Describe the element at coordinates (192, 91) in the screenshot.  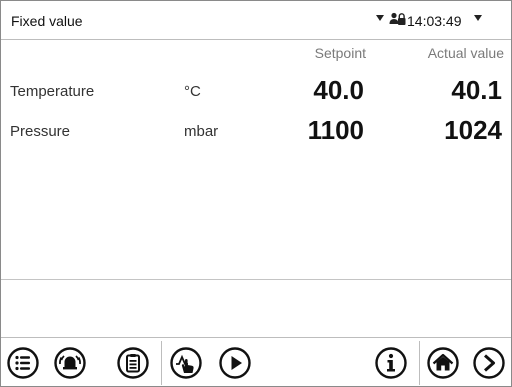
I see `temperature-unit: °C` at that location.